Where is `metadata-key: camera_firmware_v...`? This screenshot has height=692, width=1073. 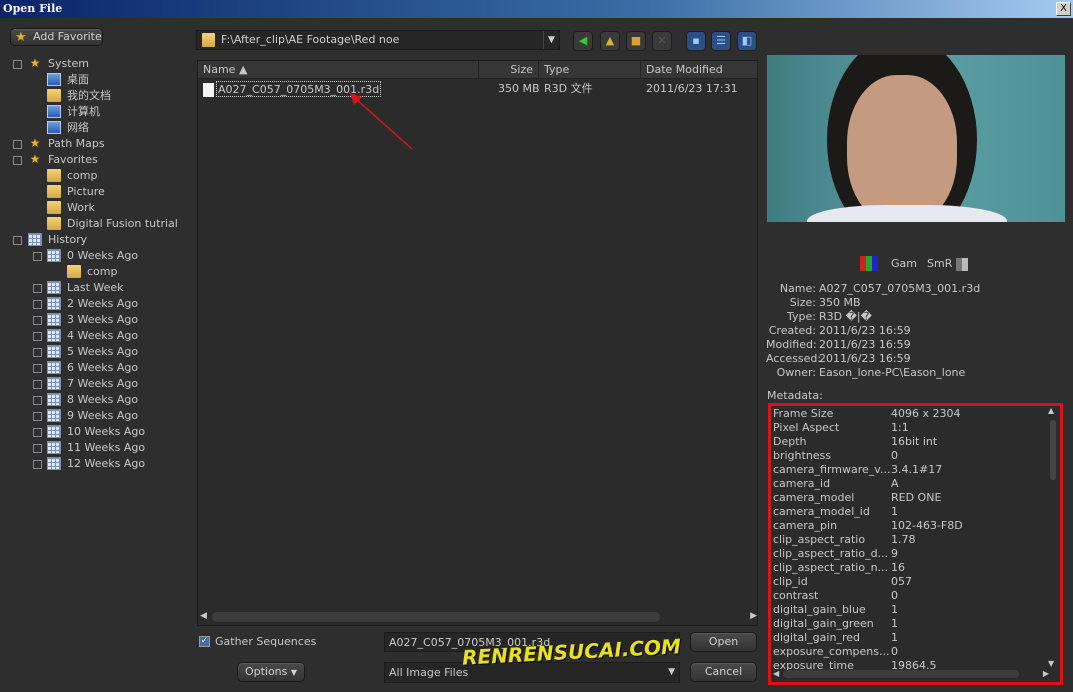 metadata-key: camera_firmware_v... is located at coordinates (832, 469).